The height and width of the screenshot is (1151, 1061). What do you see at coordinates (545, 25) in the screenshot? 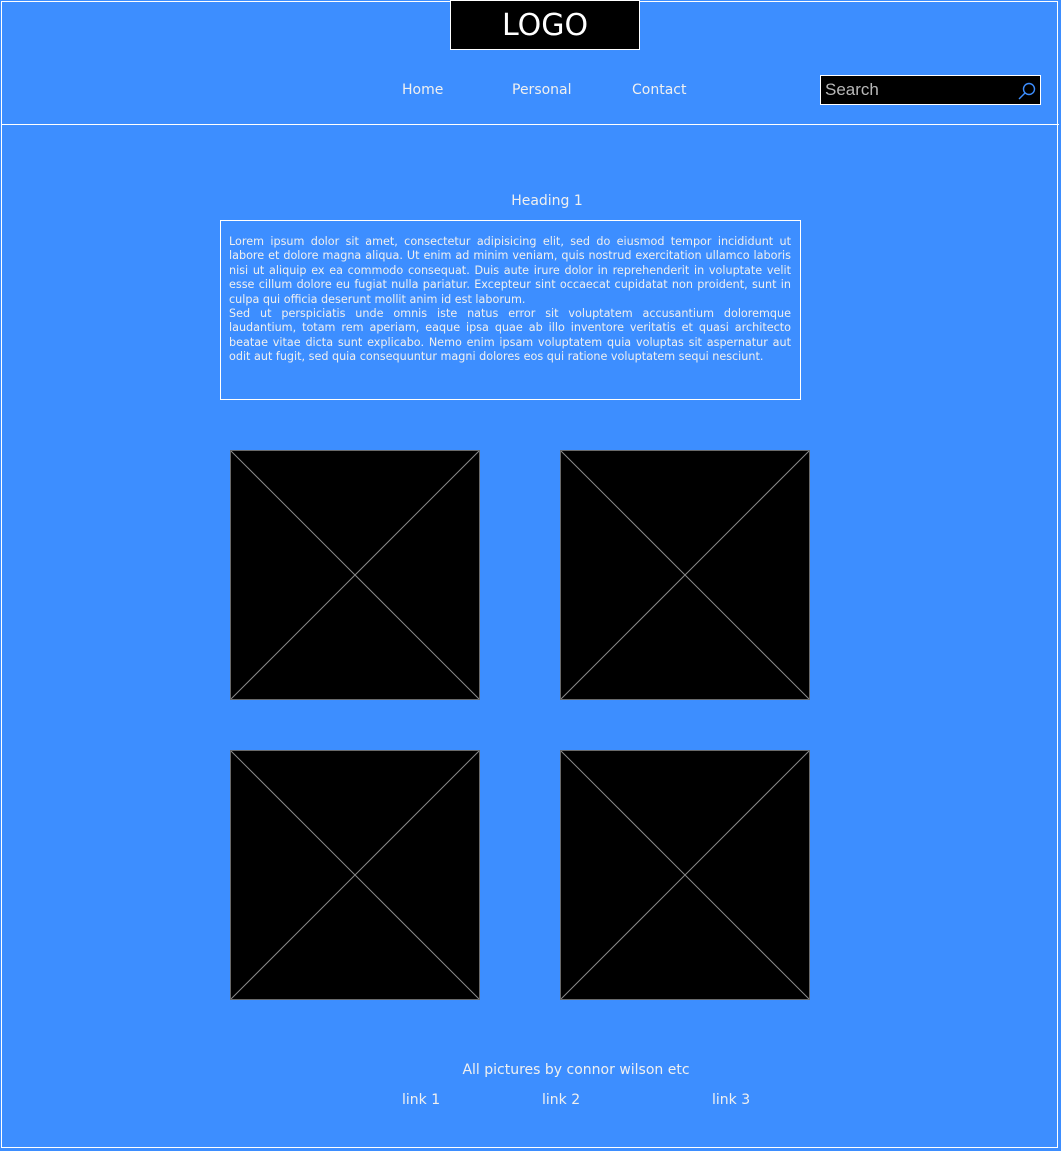
I see `logo: LOGO` at bounding box center [545, 25].